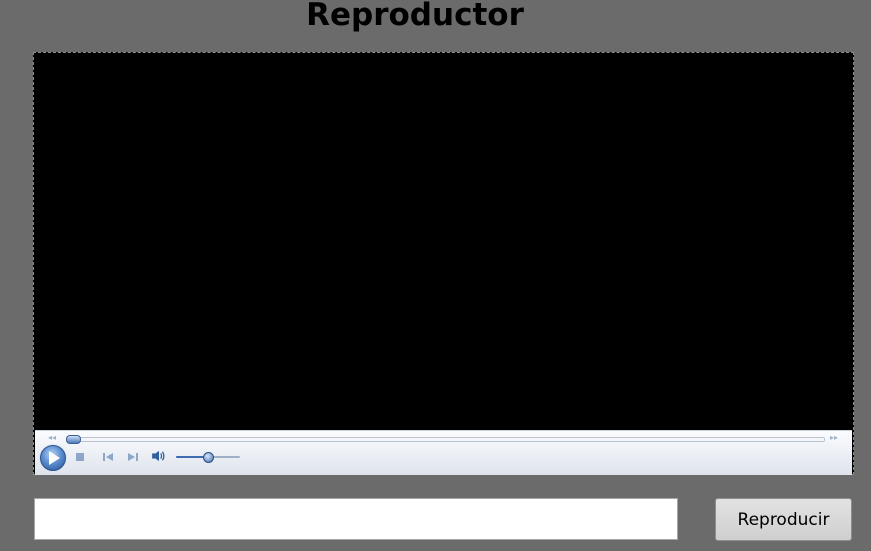 Image resolution: width=871 pixels, height=551 pixels. I want to click on skip-previous-icon, so click(108, 457).